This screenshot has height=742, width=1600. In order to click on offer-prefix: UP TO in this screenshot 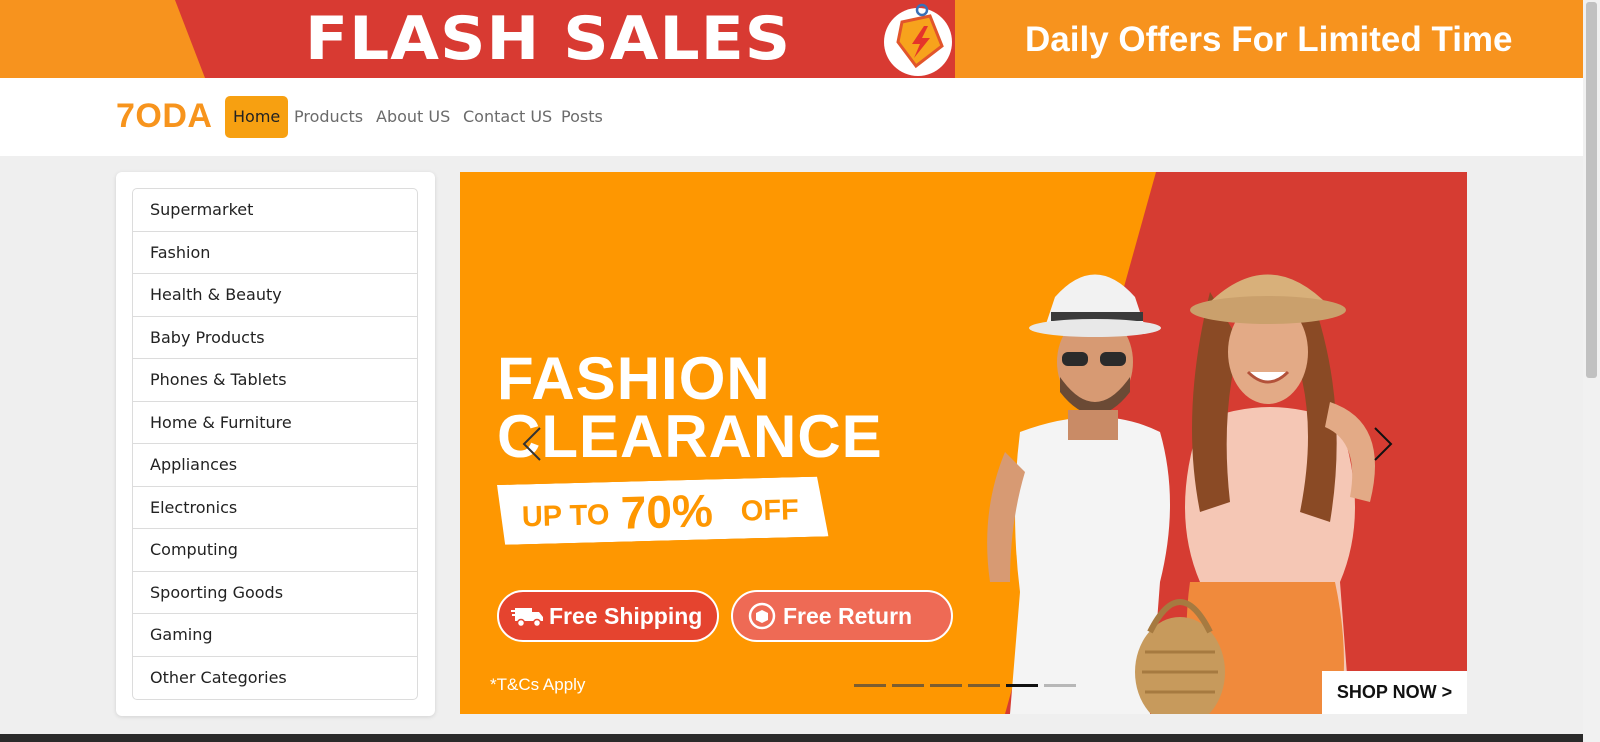, I will do `click(565, 516)`.